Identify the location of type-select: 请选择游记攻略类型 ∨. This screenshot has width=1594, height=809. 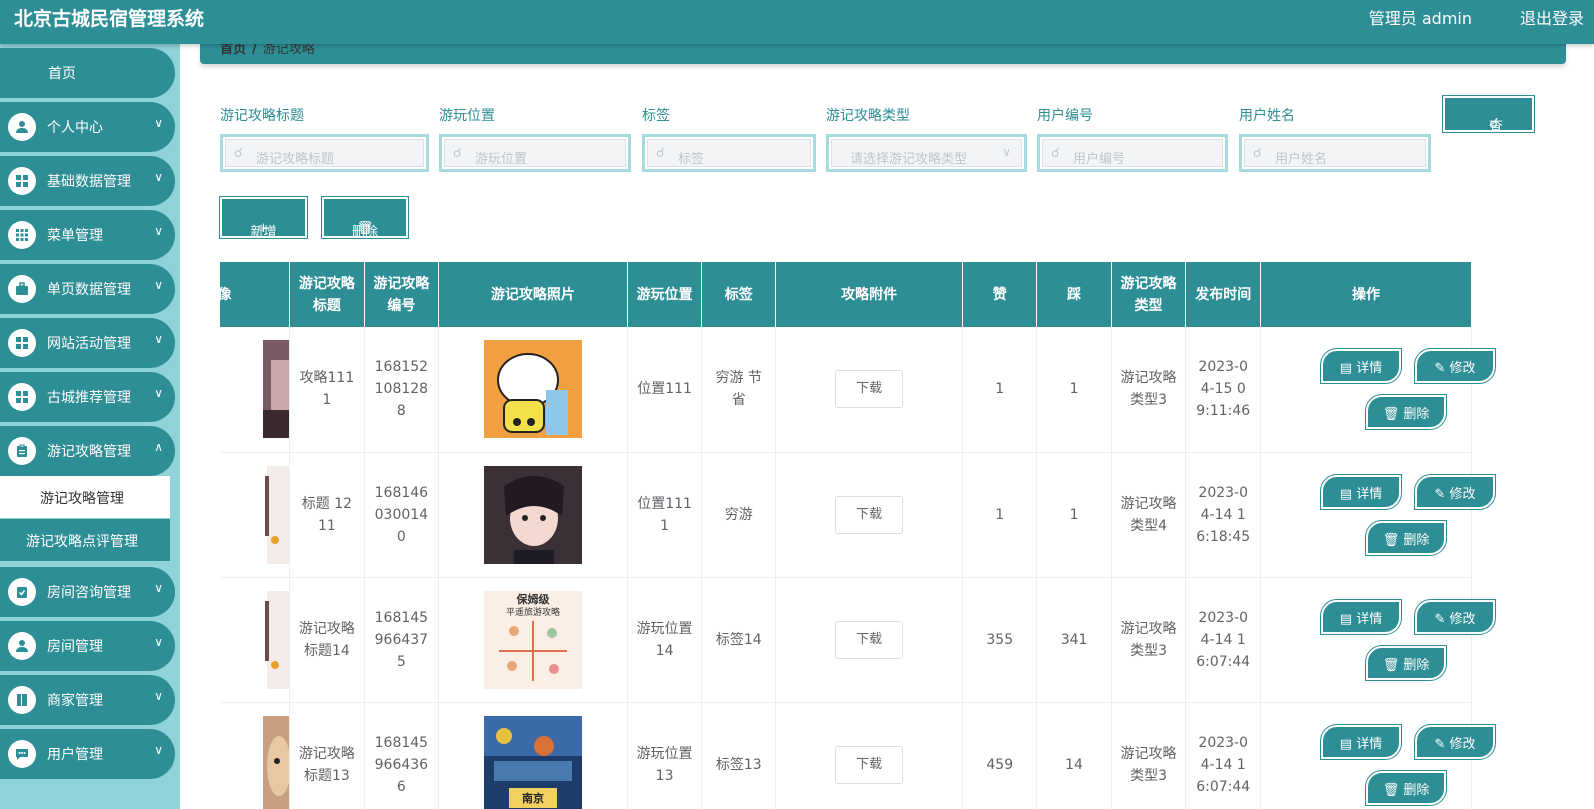
(926, 153).